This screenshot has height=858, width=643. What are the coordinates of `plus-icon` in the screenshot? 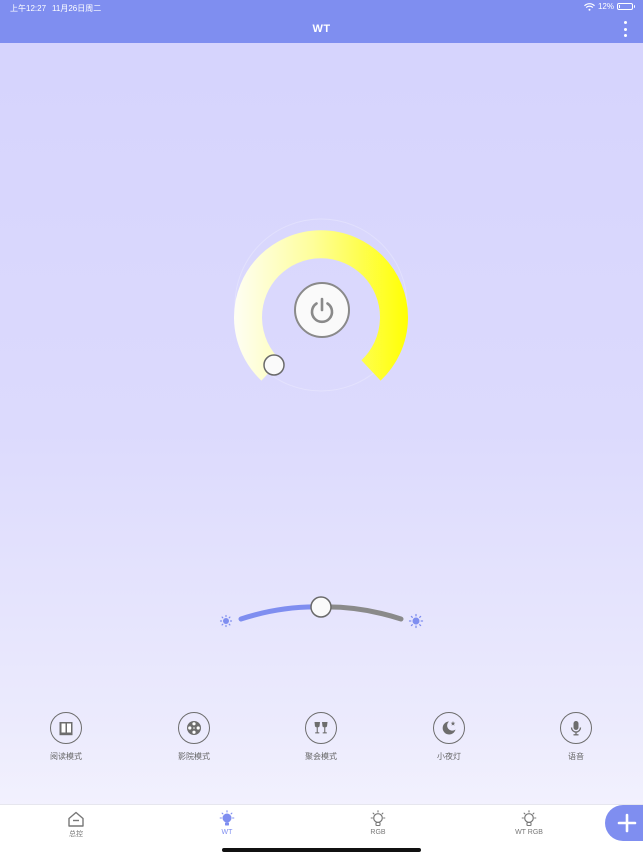 It's located at (627, 823).